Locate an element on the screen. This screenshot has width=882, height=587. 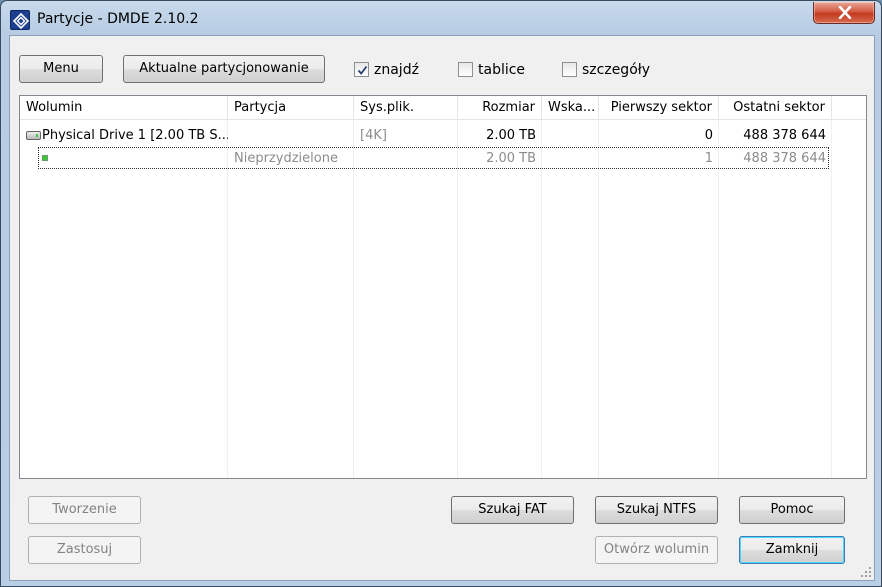
window-title: Partycje - DMDE 2.10.2 is located at coordinates (118, 19).